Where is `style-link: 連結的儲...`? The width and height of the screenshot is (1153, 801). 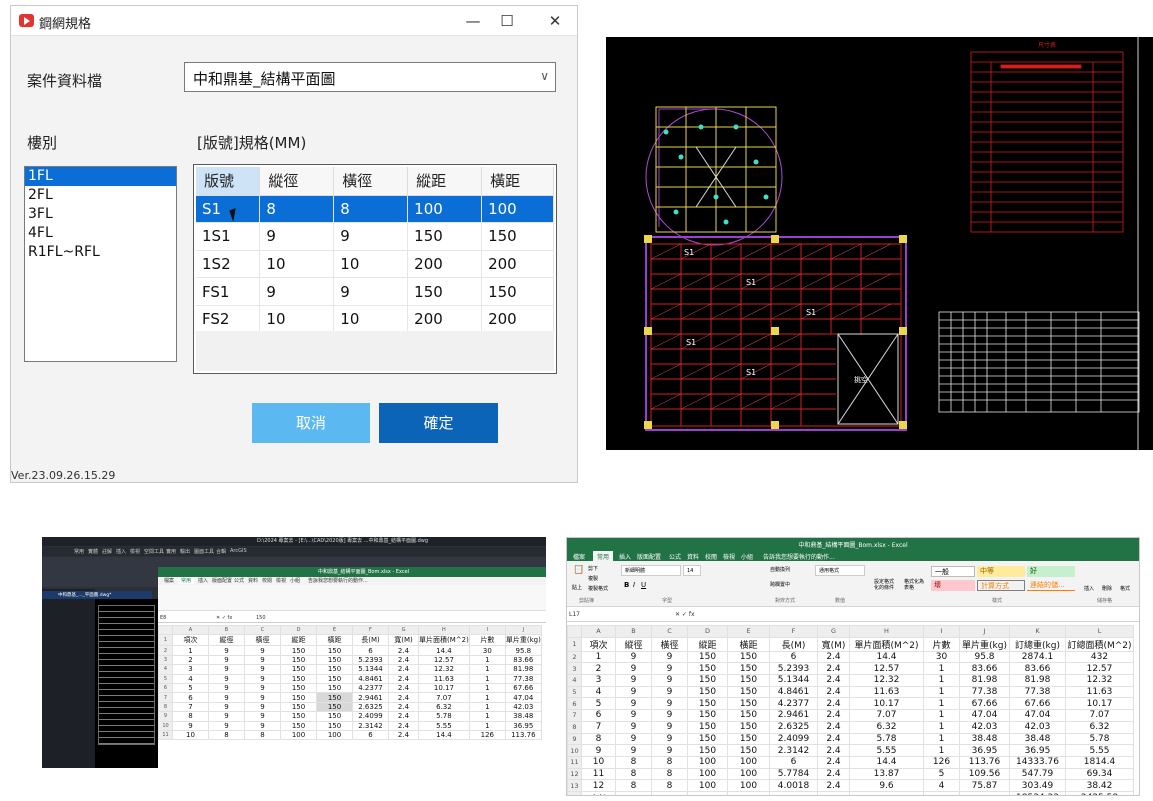 style-link: 連結的儲... is located at coordinates (1051, 585).